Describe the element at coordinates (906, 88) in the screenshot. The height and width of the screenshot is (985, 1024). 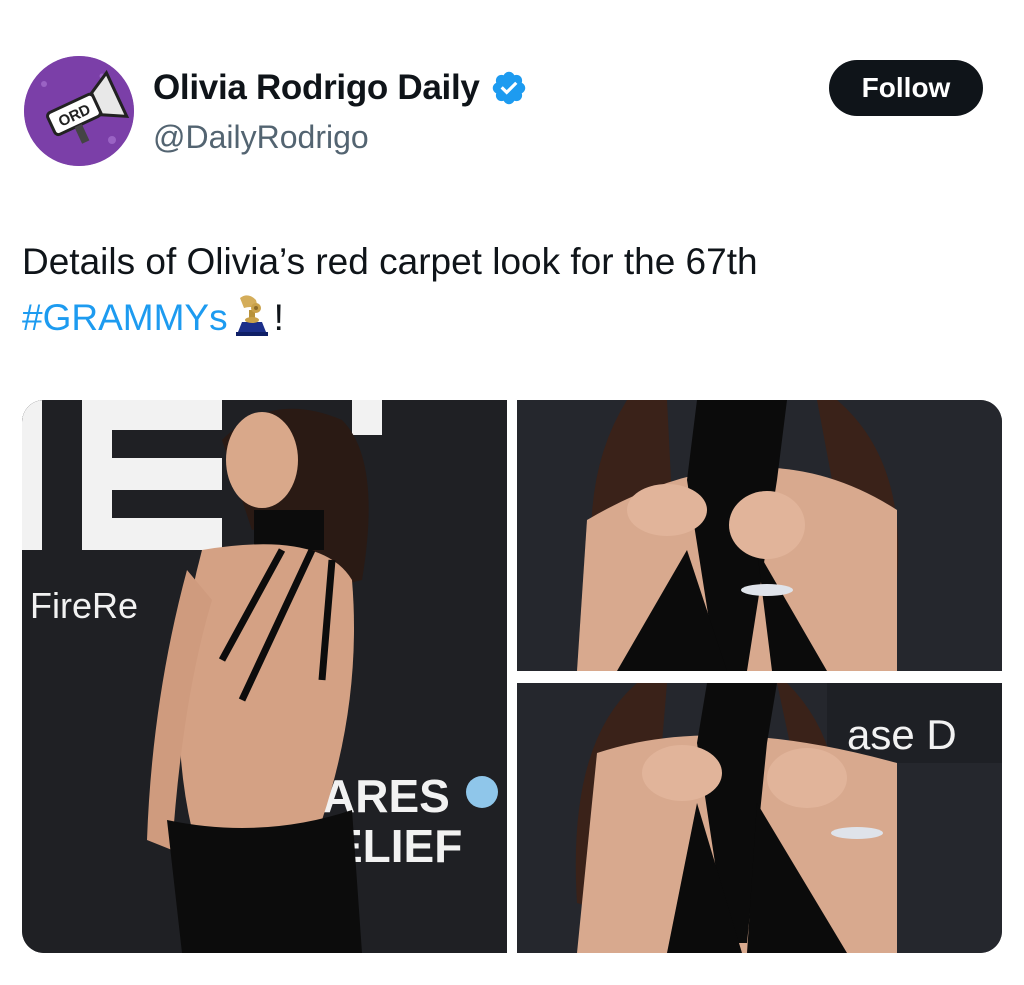
I see `follow-button: Follow` at that location.